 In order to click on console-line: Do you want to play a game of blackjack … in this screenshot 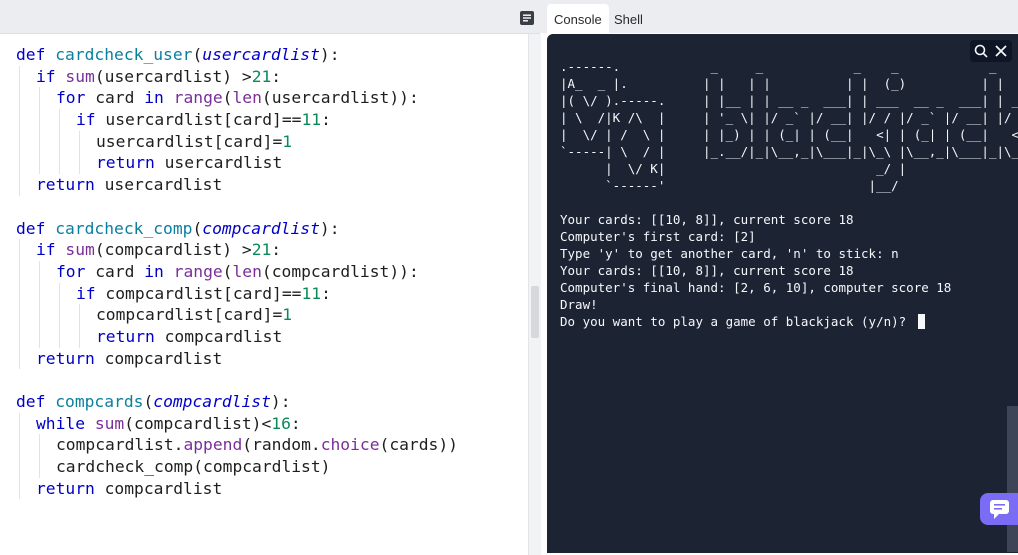, I will do `click(789, 321)`.